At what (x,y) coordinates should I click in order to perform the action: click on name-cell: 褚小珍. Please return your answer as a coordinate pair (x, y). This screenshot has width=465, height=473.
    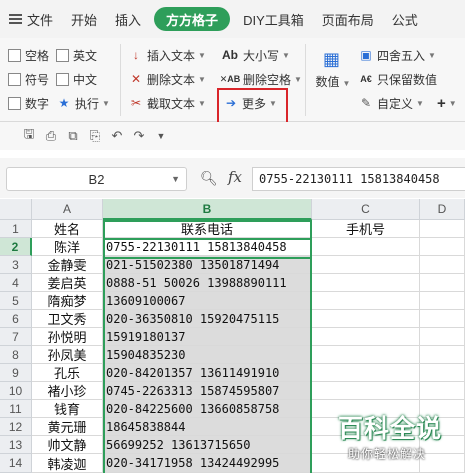
    Looking at the image, I should click on (67, 391).